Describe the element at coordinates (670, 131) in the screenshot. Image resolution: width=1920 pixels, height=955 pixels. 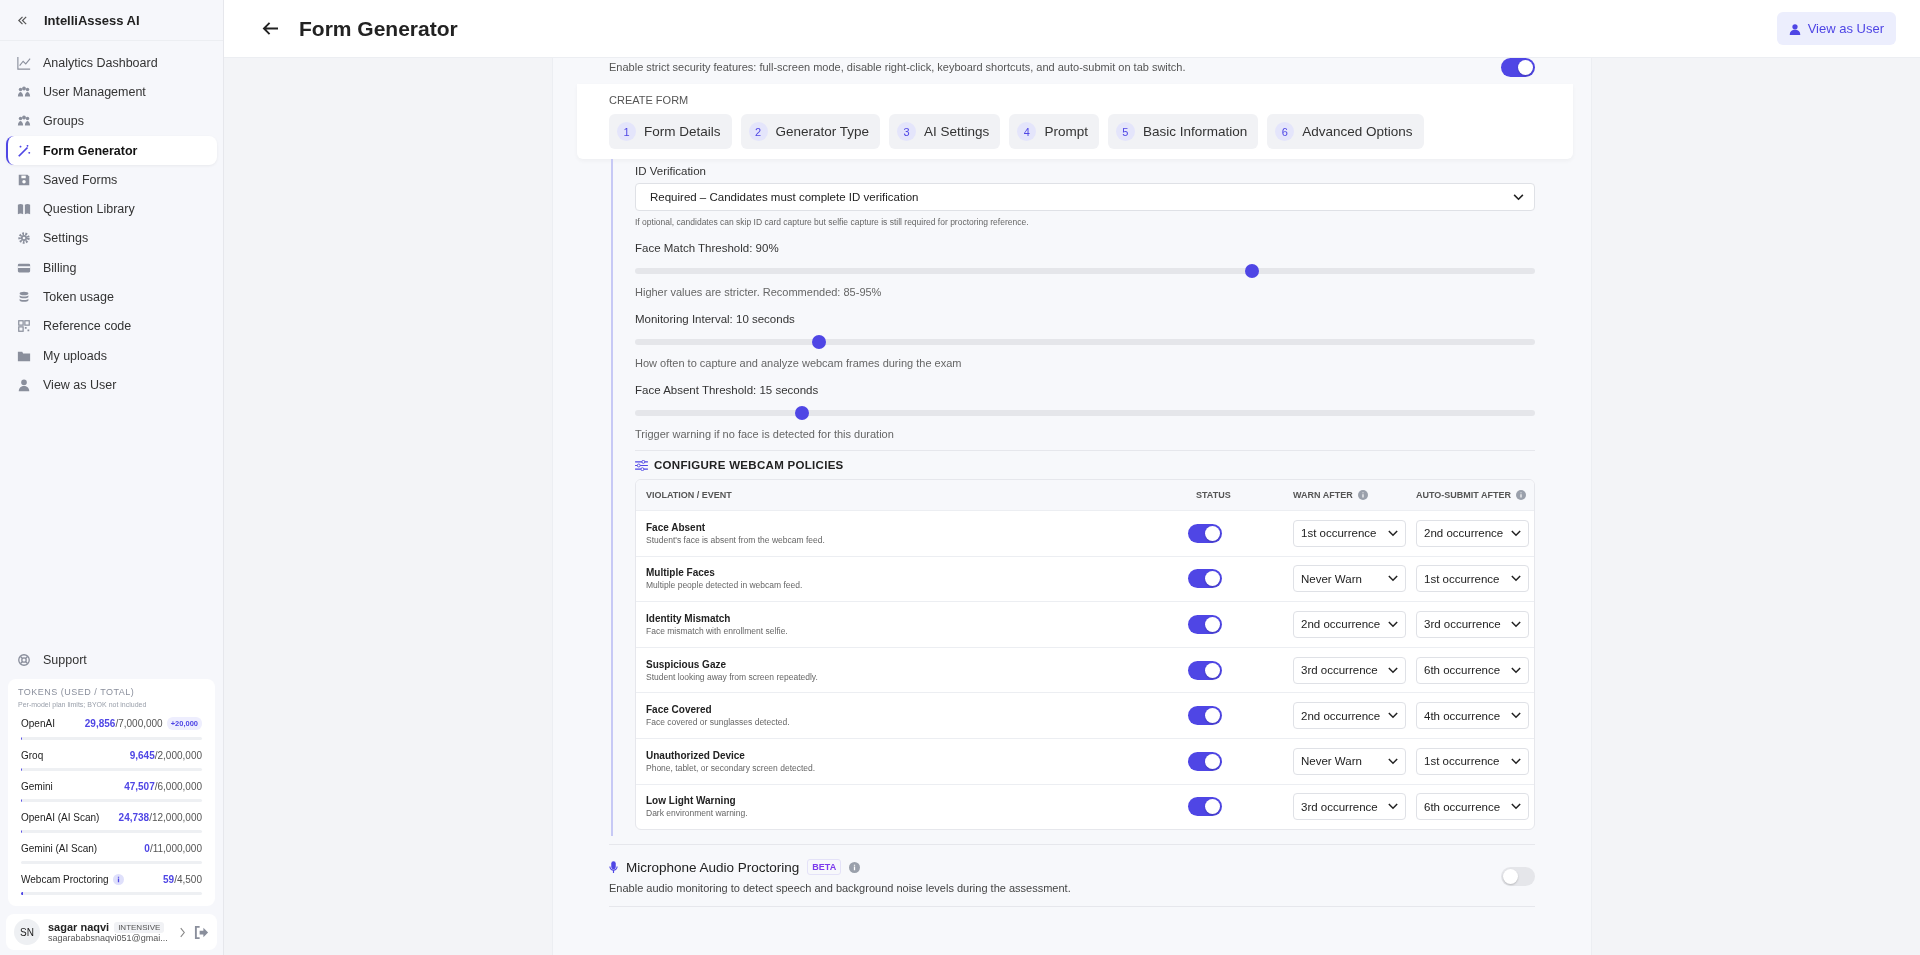
I see `step-tab: 1 Form Details` at that location.